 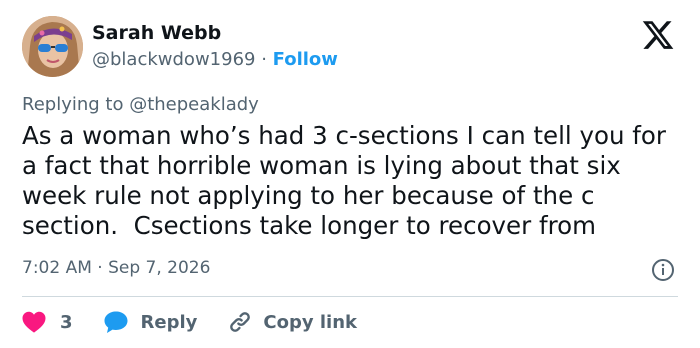 What do you see at coordinates (658, 35) in the screenshot?
I see `x-logo-icon` at bounding box center [658, 35].